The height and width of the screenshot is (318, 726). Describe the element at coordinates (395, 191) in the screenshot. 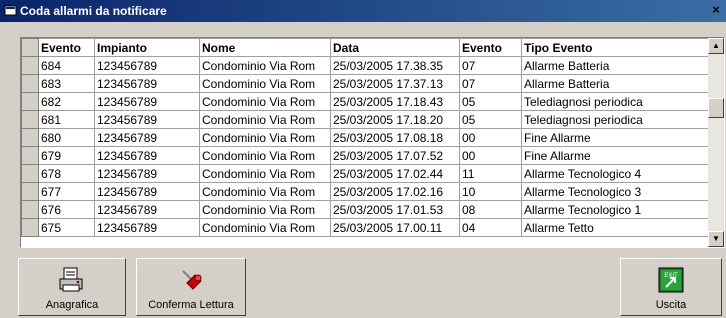

I see `table-cell: 25/03/2005 17.02.16` at that location.